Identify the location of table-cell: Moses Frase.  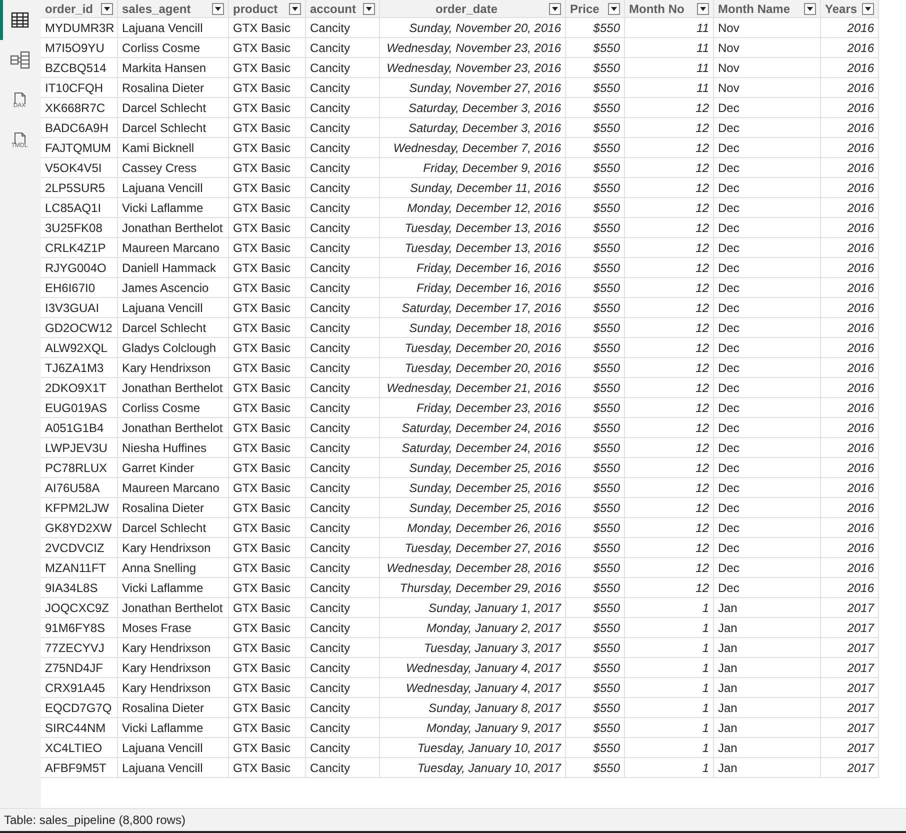
(173, 628).